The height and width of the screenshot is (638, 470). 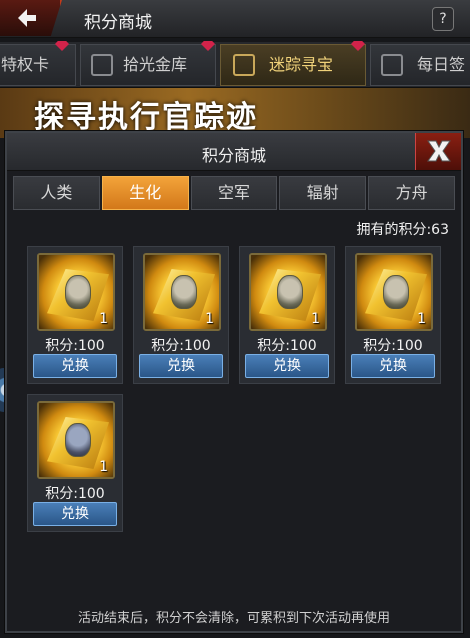 What do you see at coordinates (443, 19) in the screenshot?
I see `help-button: ?` at bounding box center [443, 19].